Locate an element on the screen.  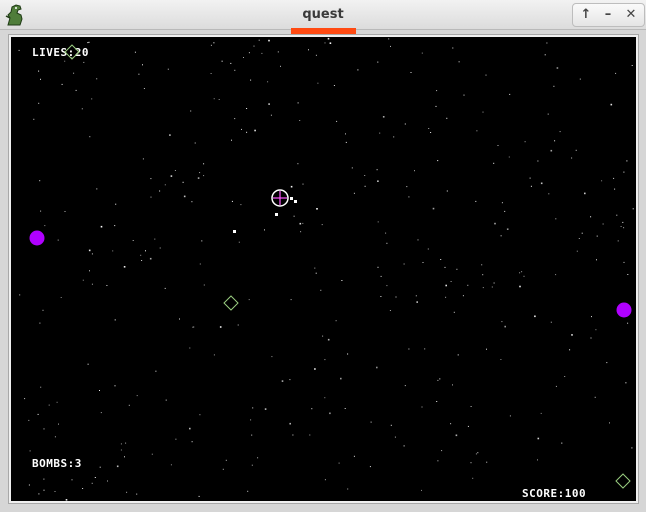
window-controls: ↑ – ✕ is located at coordinates (608, 15).